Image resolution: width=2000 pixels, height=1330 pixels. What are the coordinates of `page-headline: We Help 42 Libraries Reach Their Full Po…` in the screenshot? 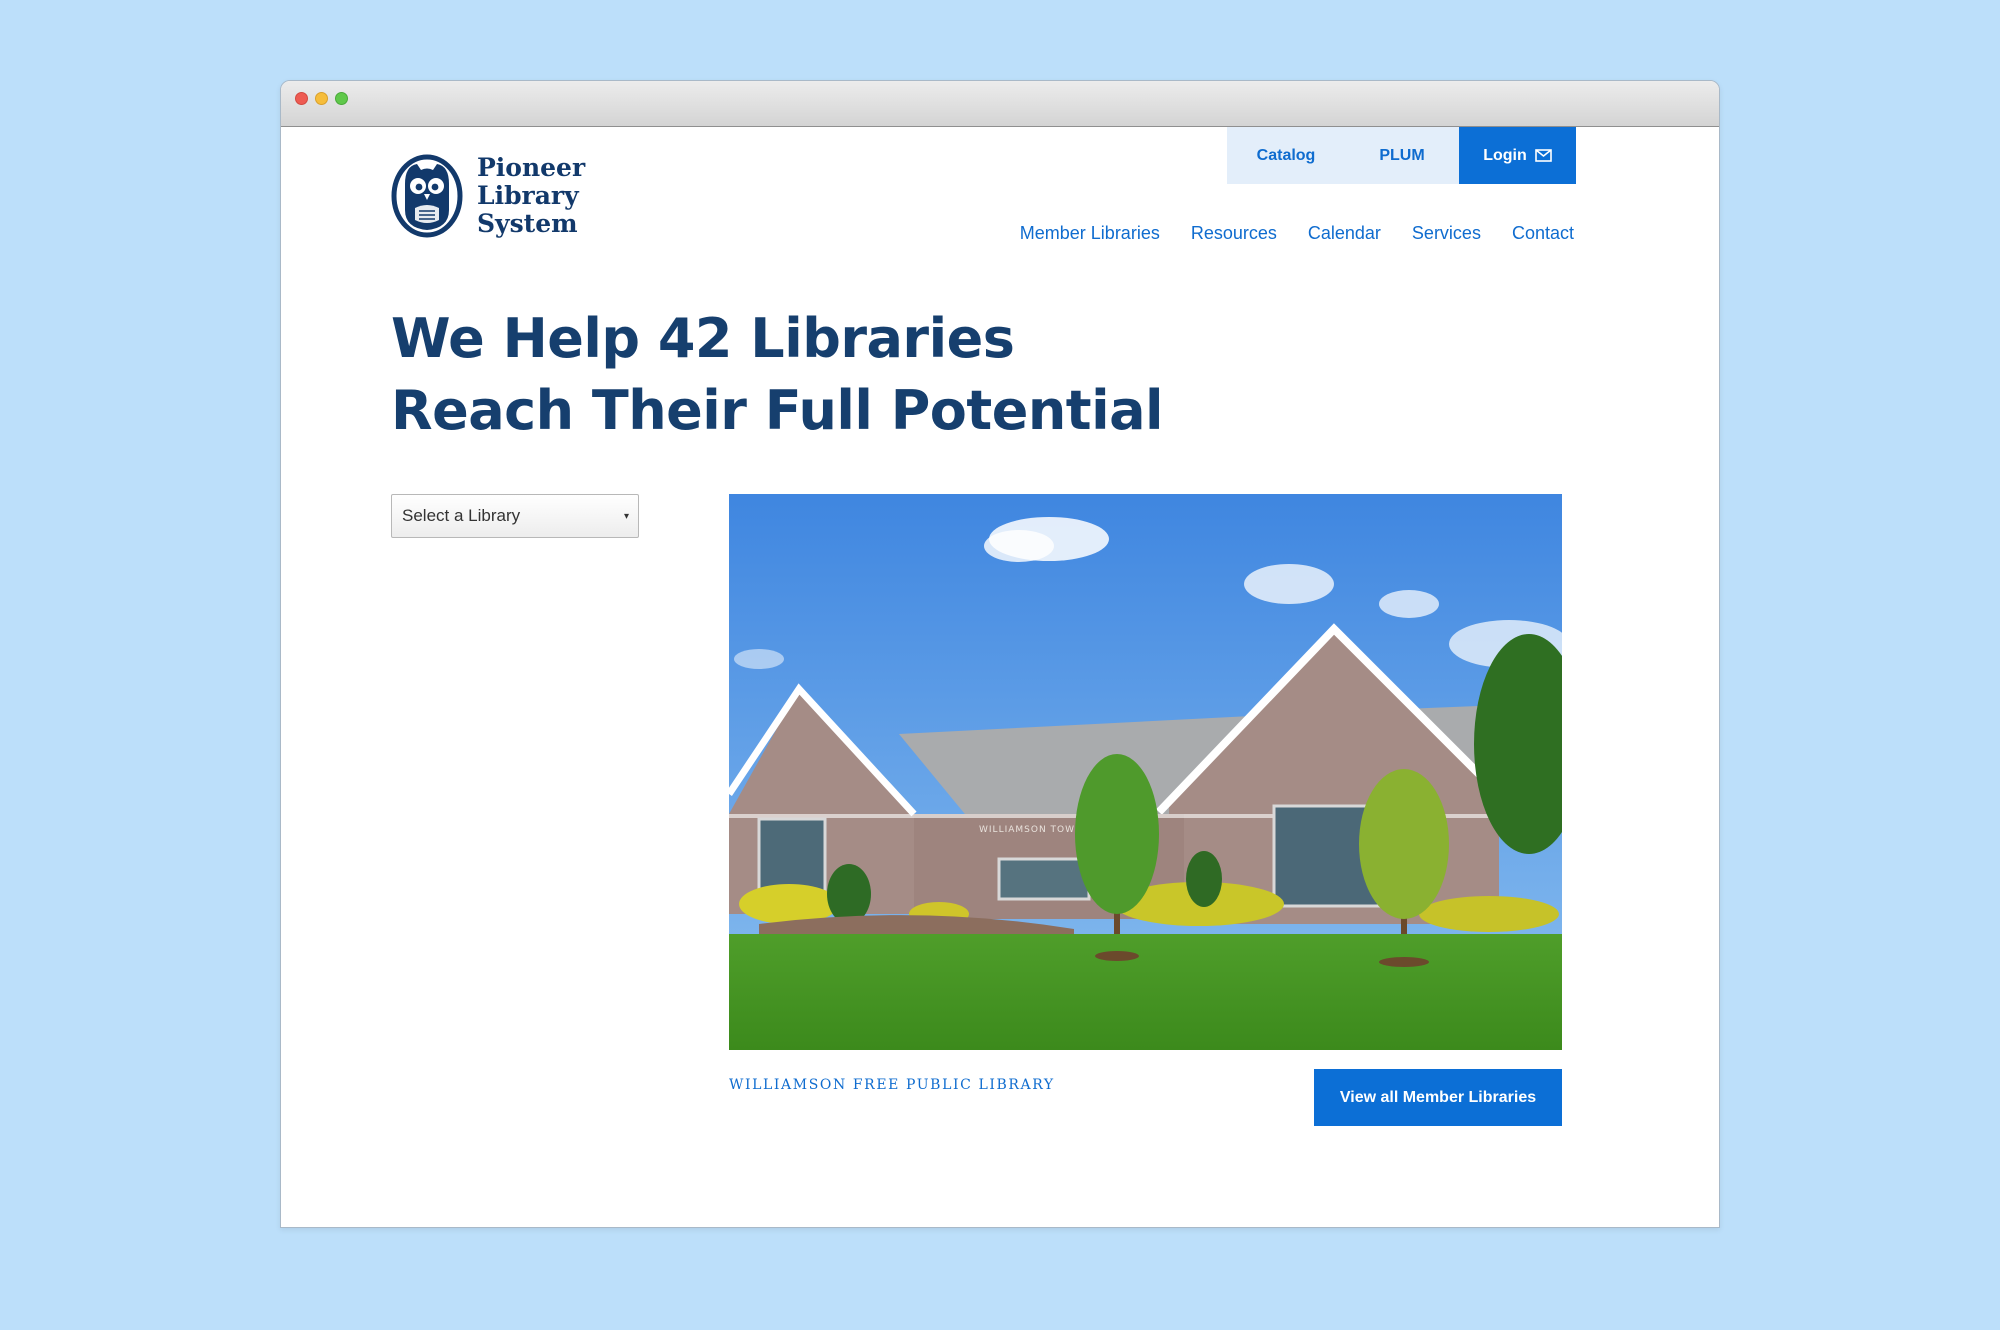 It's located at (777, 375).